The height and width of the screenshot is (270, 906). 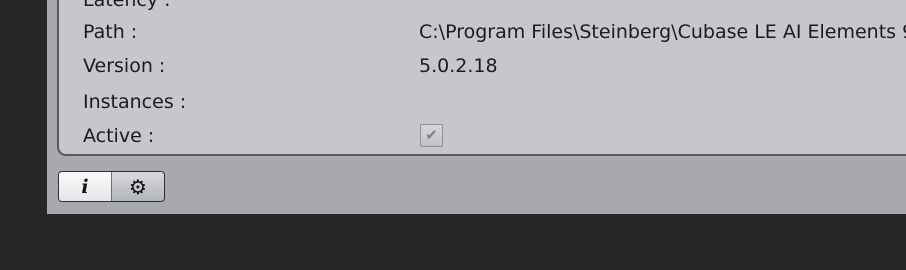 I want to click on latency-label: Latency :, so click(x=127, y=5).